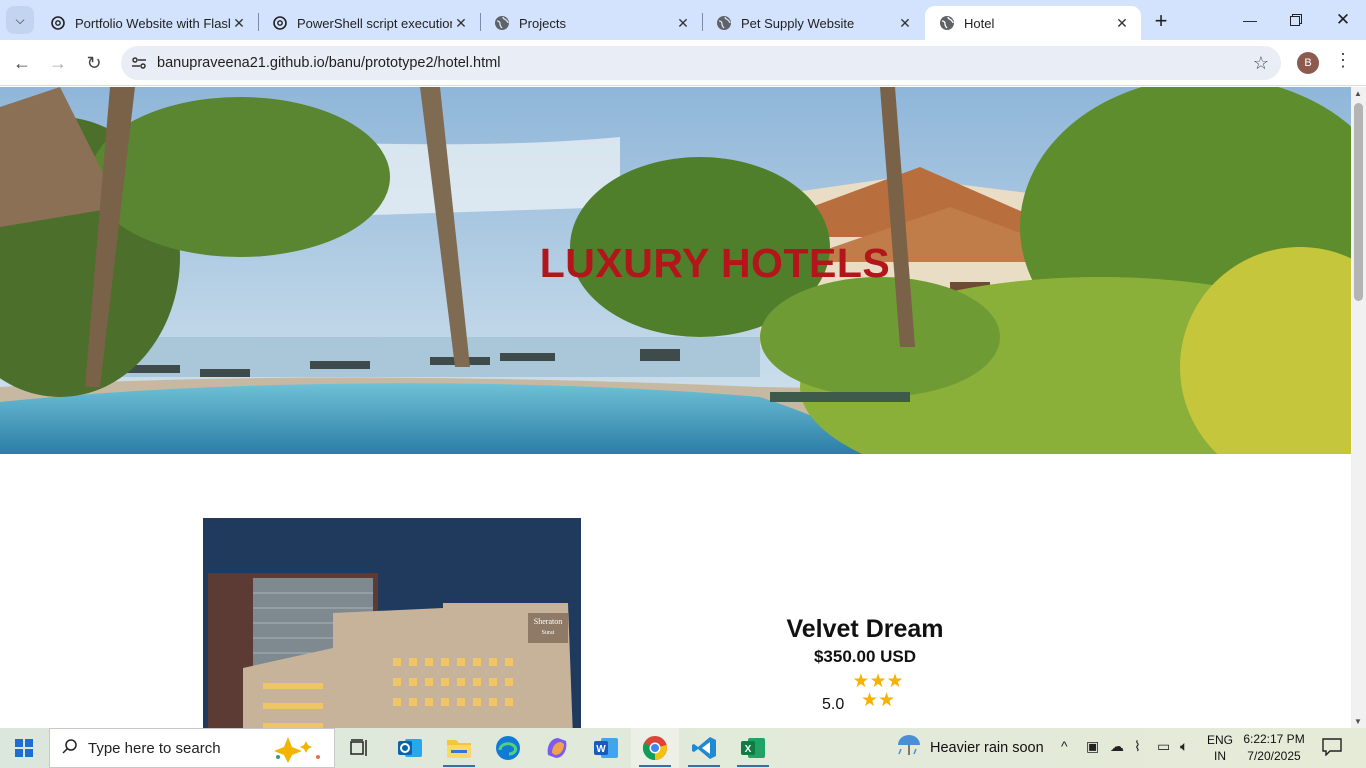 The height and width of the screenshot is (768, 1366). Describe the element at coordinates (1358, 93) in the screenshot. I see `scroll-up-arrow-icon: ▲` at that location.